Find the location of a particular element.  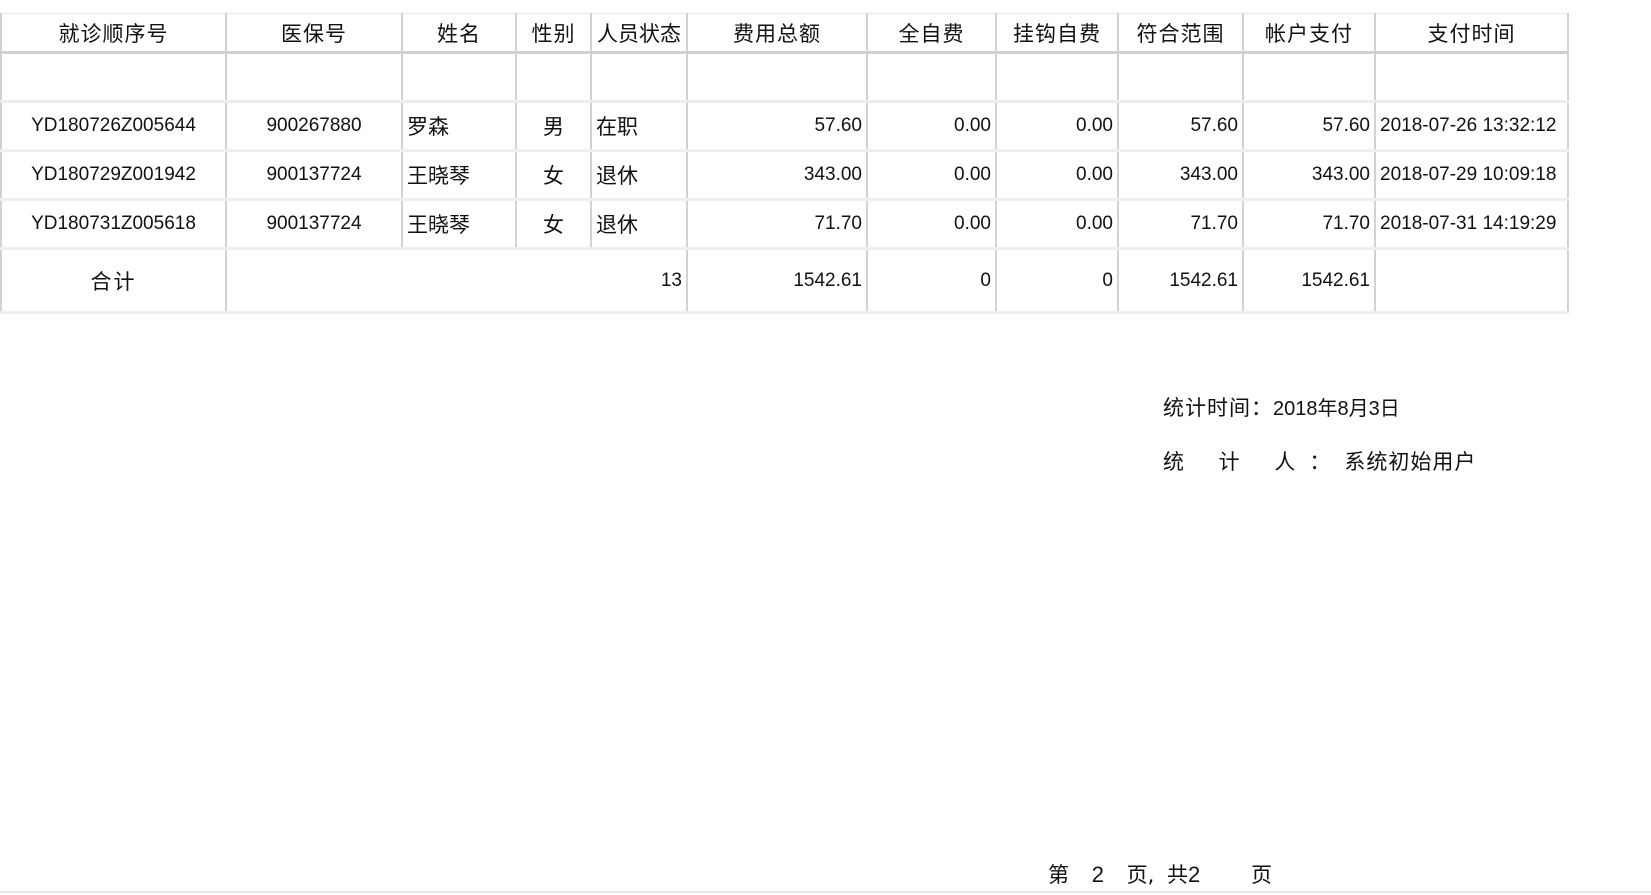

header-insurance-no: 医保号 is located at coordinates (314, 33).